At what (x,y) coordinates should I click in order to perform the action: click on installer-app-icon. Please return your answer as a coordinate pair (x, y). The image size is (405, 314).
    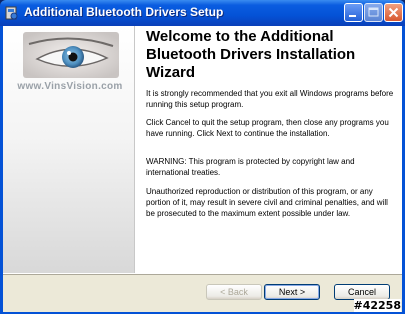
    Looking at the image, I should click on (12, 13).